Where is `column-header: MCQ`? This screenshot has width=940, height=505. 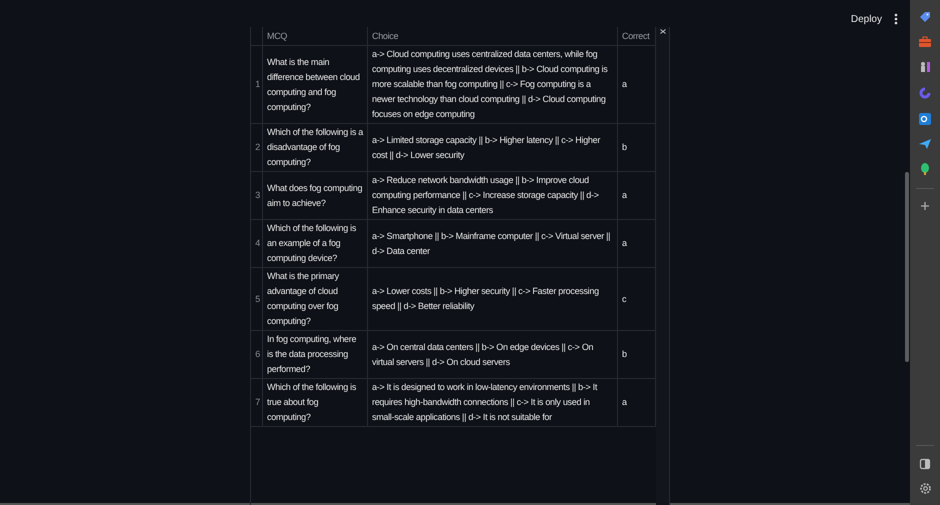 column-header: MCQ is located at coordinates (315, 36).